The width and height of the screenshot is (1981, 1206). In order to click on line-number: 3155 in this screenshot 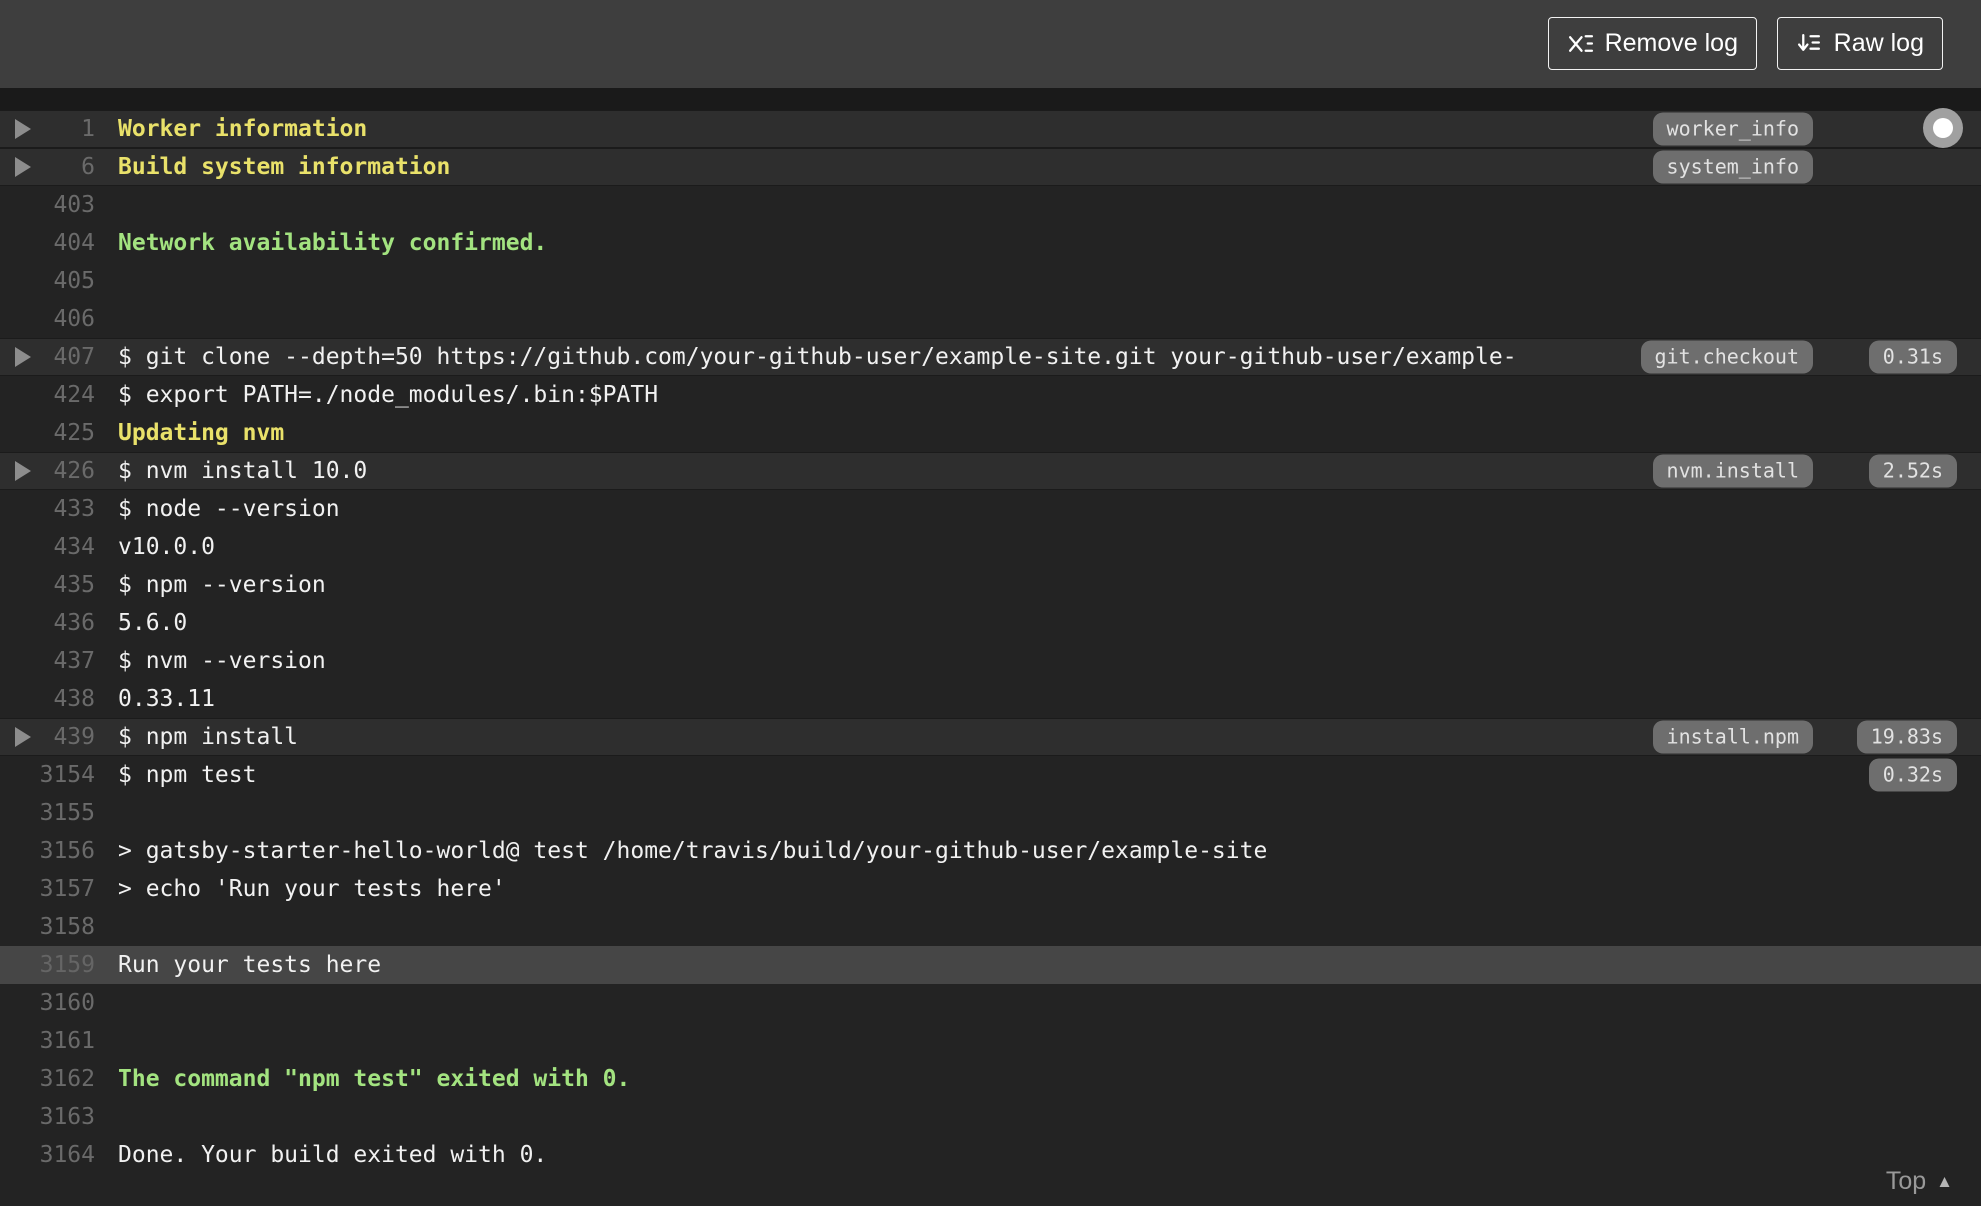, I will do `click(47, 813)`.